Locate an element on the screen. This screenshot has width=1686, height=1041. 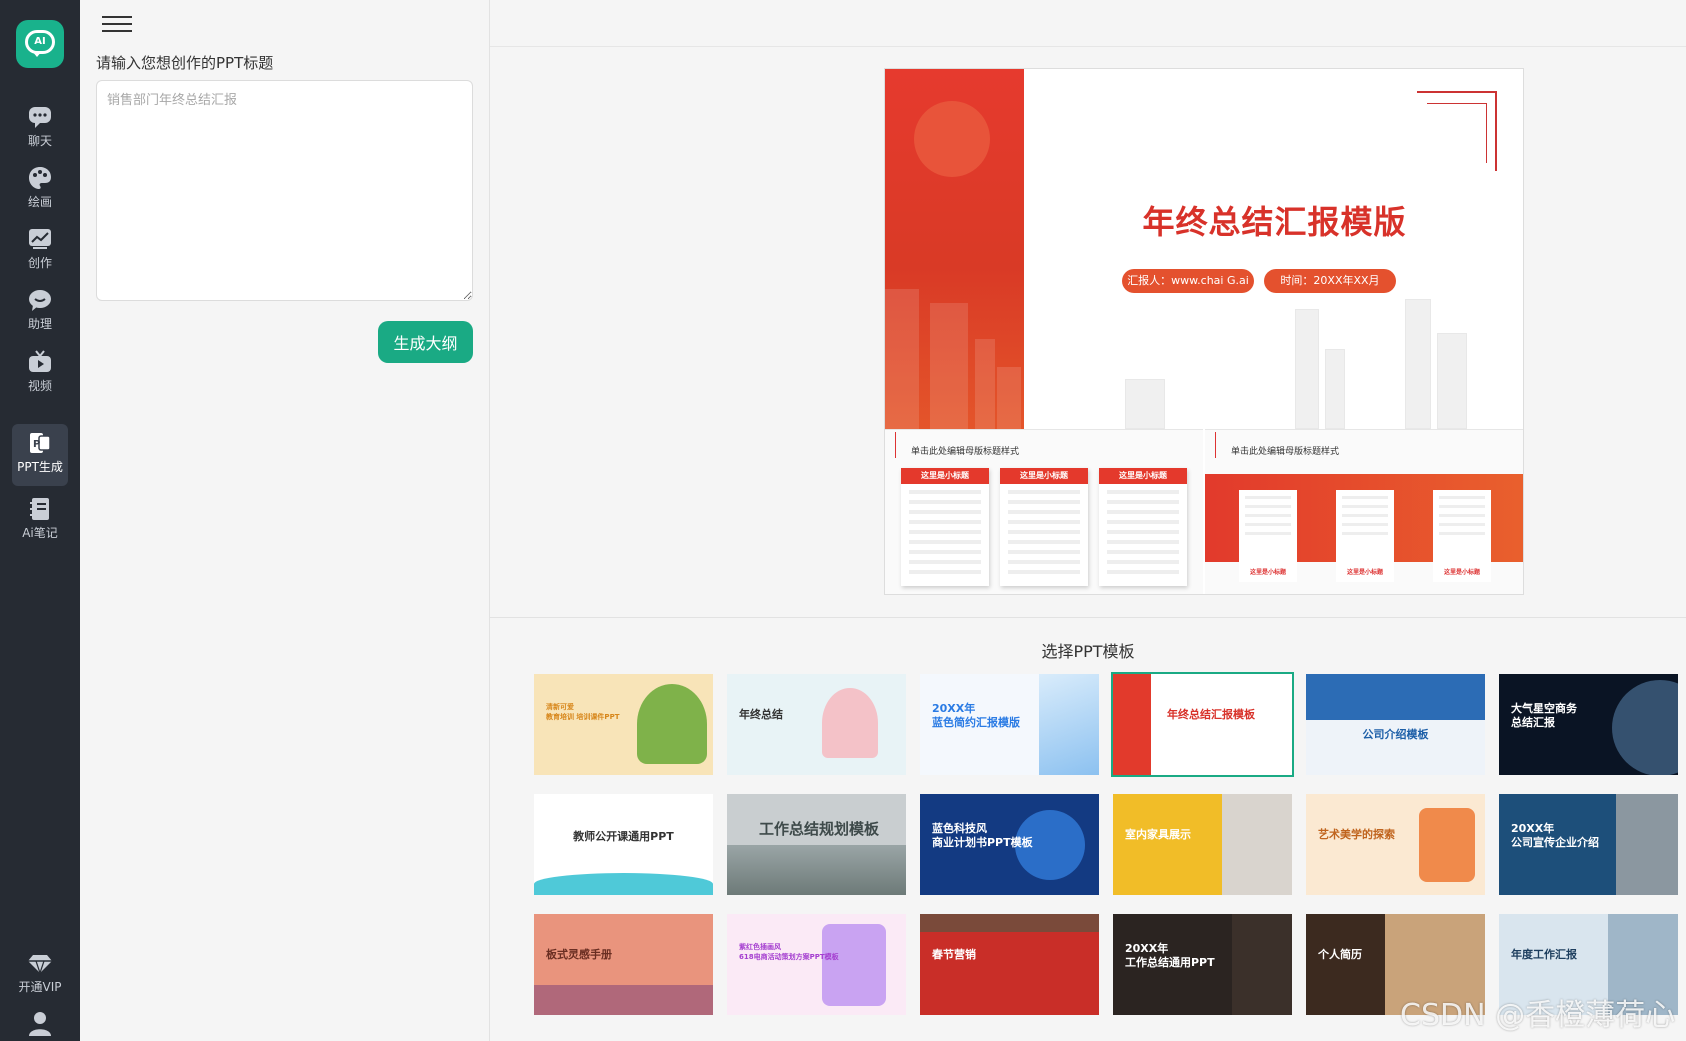
template-thumbnail: 蓝色科技风 商业计划书PPT模板 is located at coordinates (1009, 844).